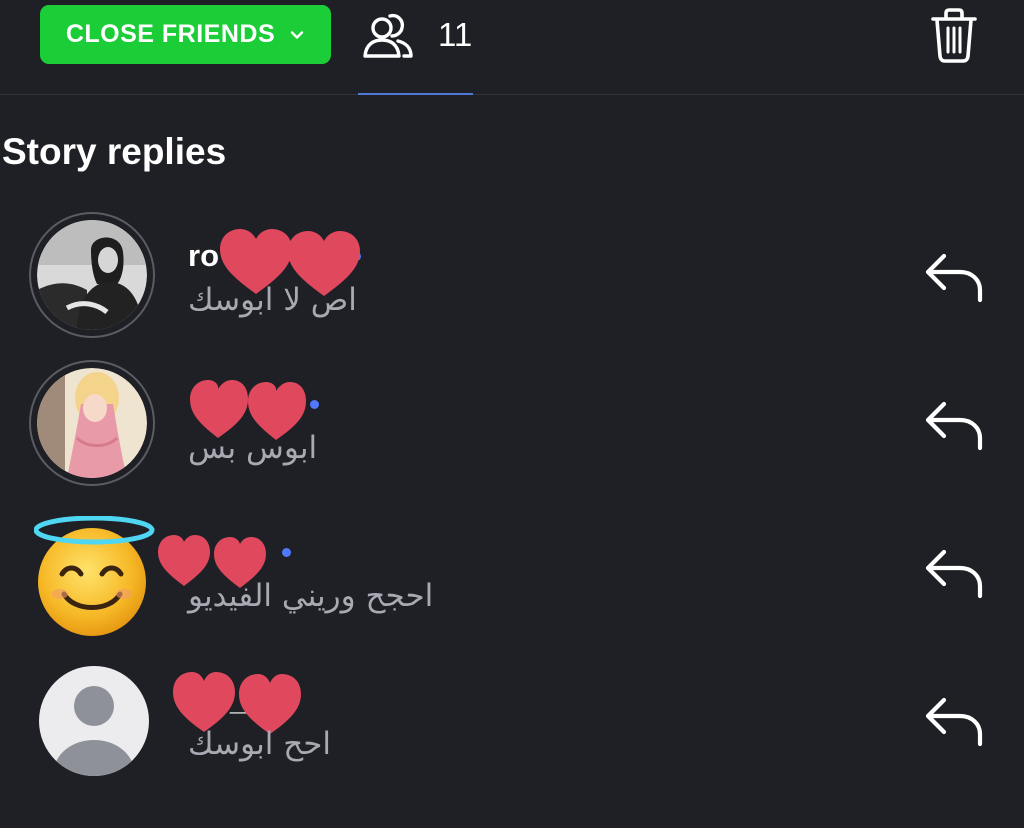 Image resolution: width=1024 pixels, height=828 pixels. I want to click on reply-message: احجح وريني الفيديو, so click(311, 596).